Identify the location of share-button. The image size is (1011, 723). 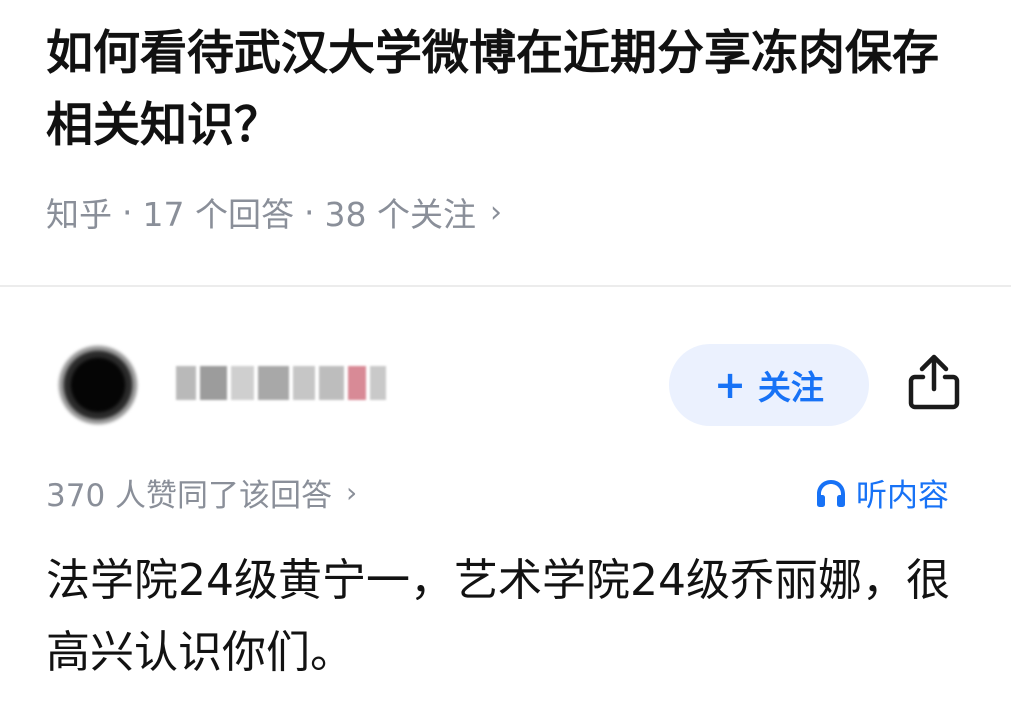
(934, 382).